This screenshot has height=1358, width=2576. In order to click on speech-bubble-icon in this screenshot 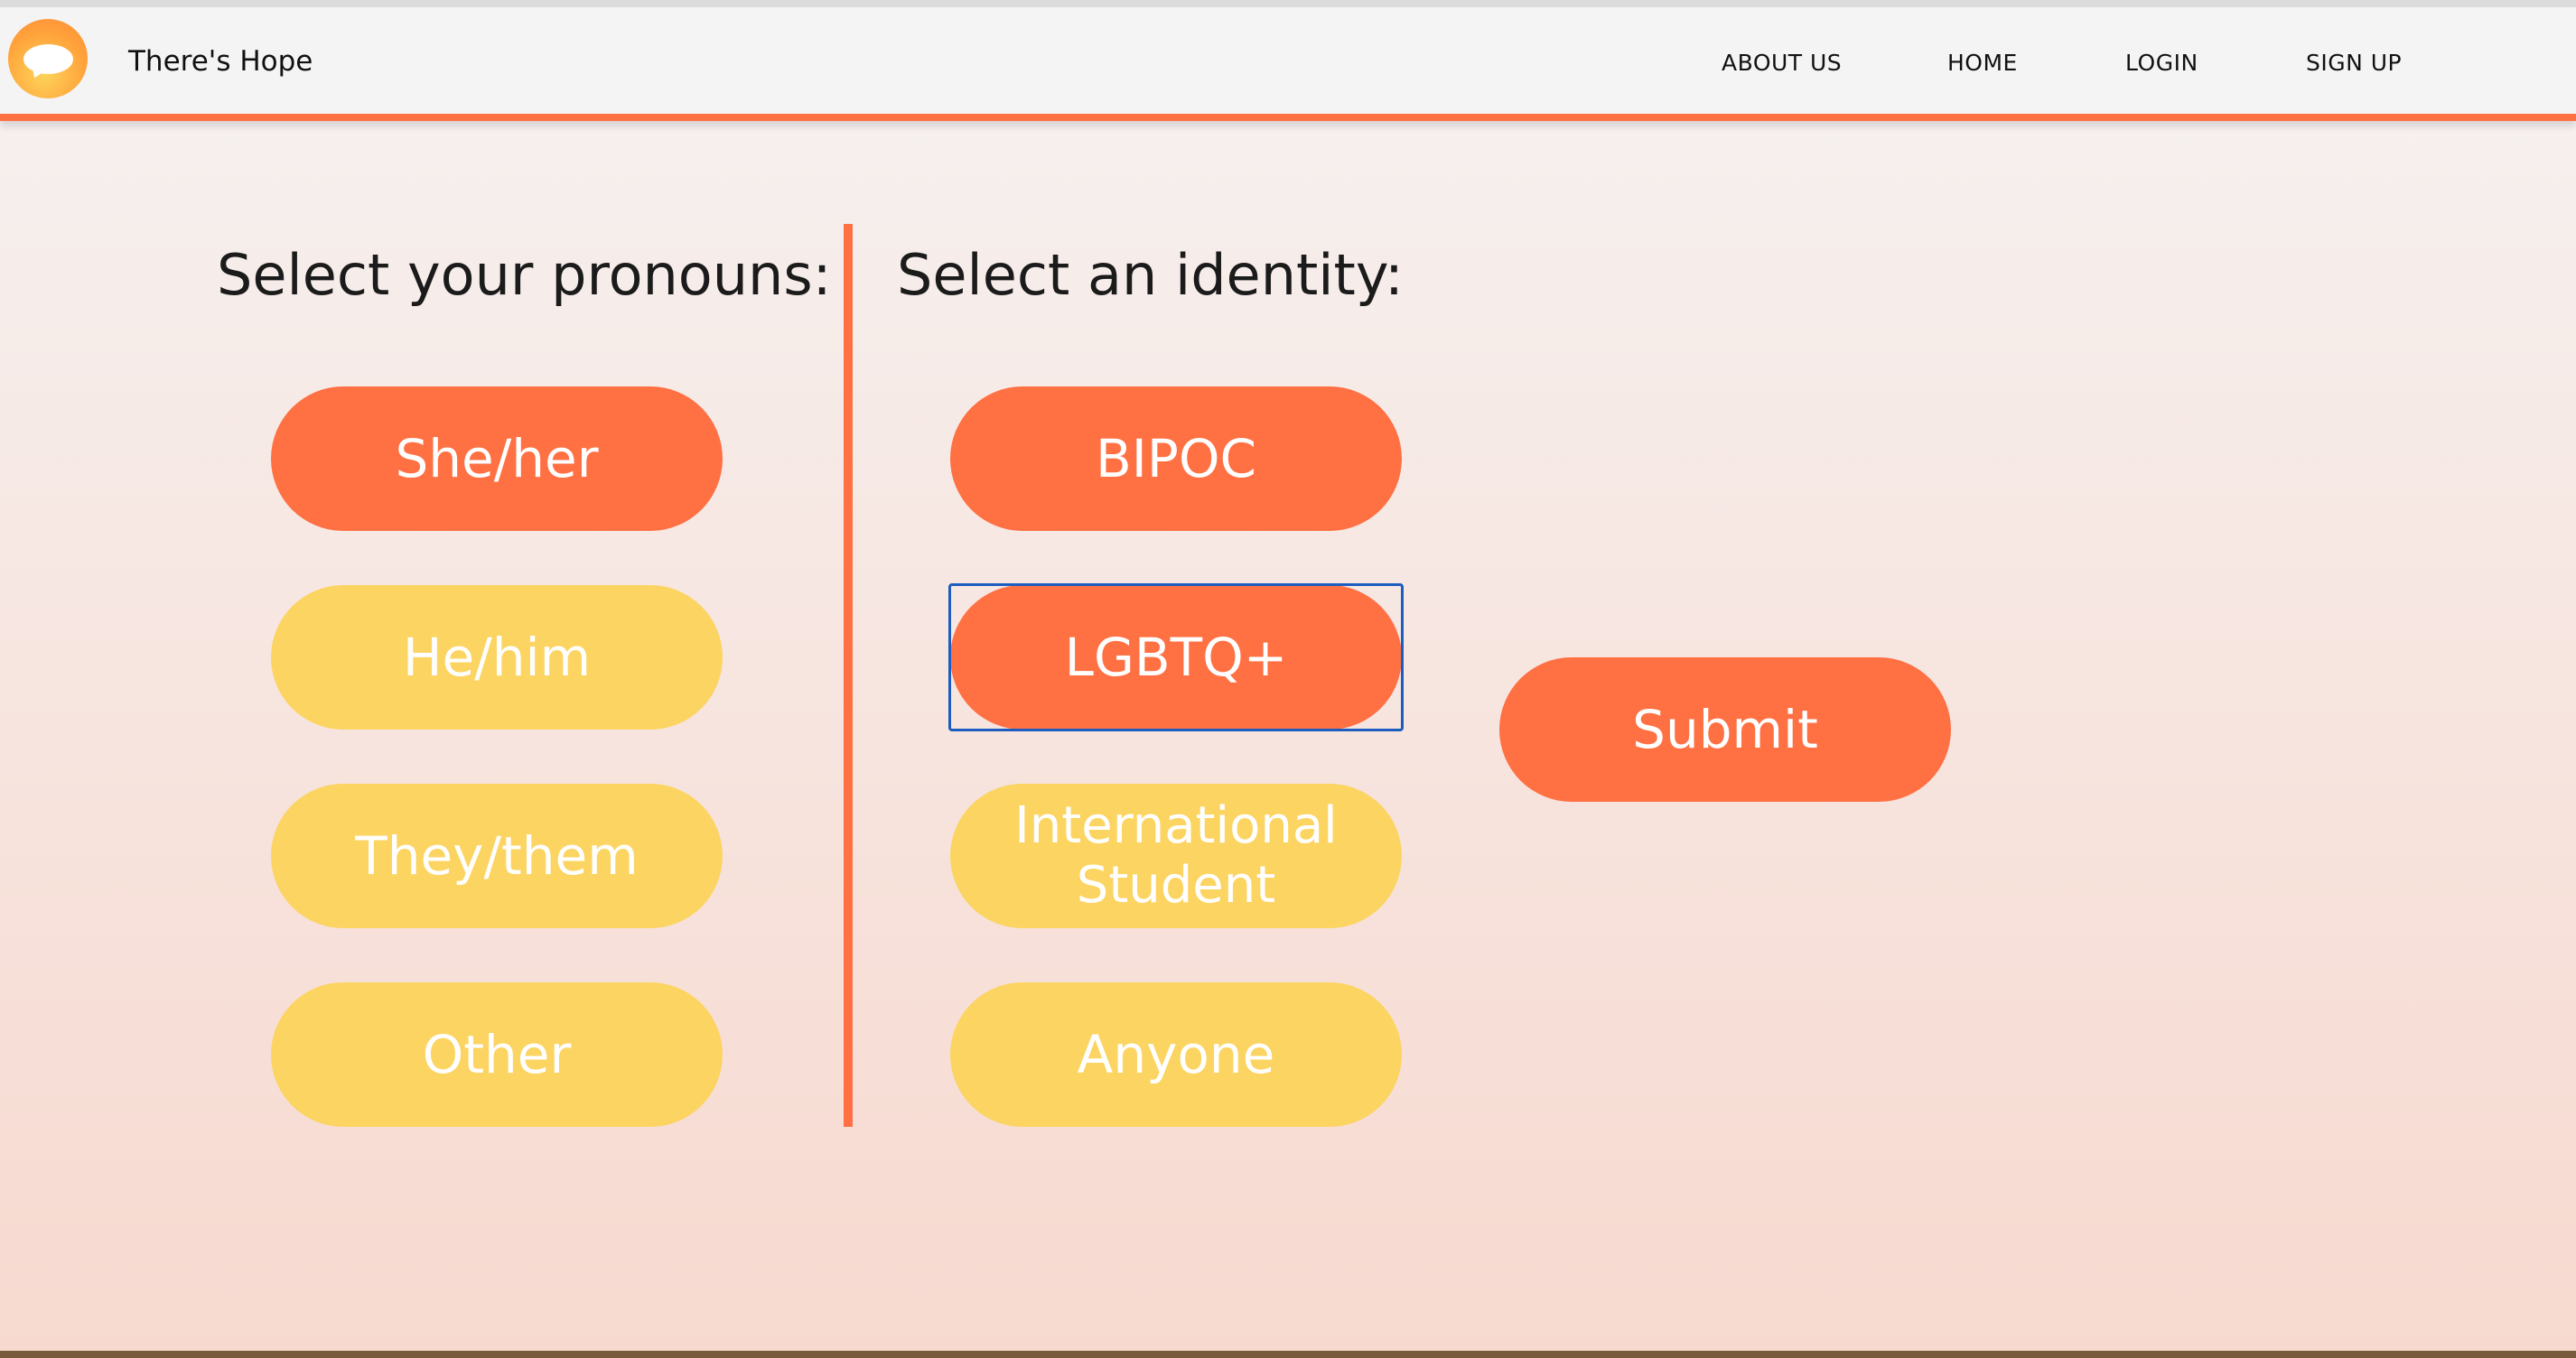, I will do `click(48, 58)`.